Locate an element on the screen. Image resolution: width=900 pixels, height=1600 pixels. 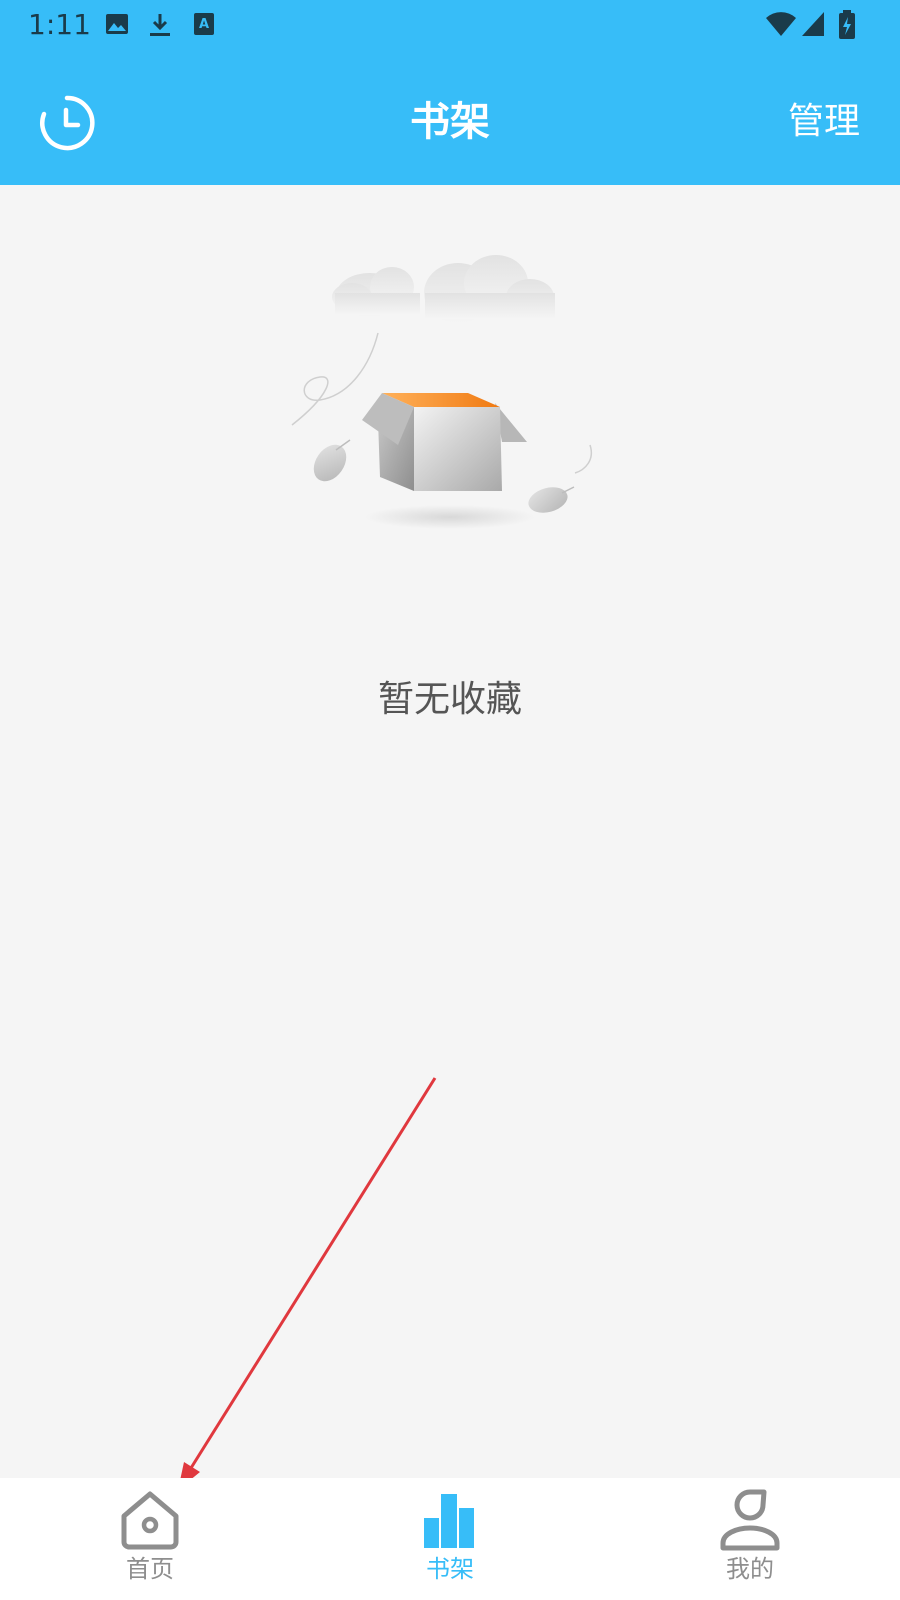
page-title: 书架 is located at coordinates (450, 122).